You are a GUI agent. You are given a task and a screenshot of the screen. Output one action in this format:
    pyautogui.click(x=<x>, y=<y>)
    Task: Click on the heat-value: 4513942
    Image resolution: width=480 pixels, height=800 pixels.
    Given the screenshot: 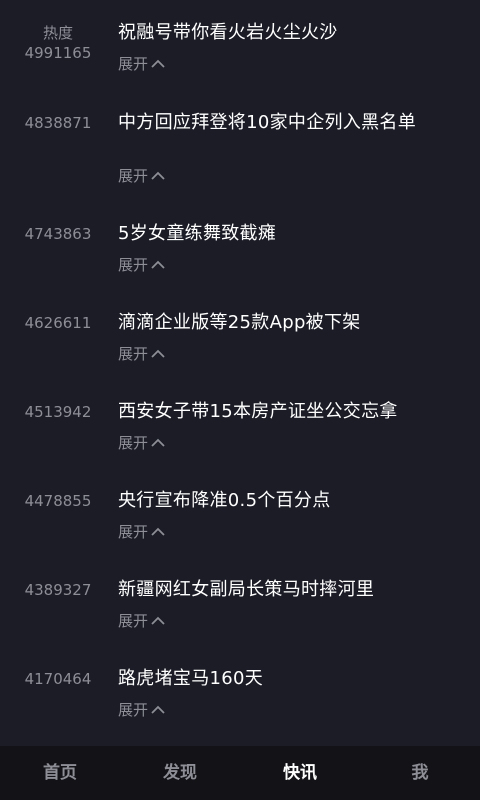 What is the action you would take?
    pyautogui.click(x=58, y=412)
    